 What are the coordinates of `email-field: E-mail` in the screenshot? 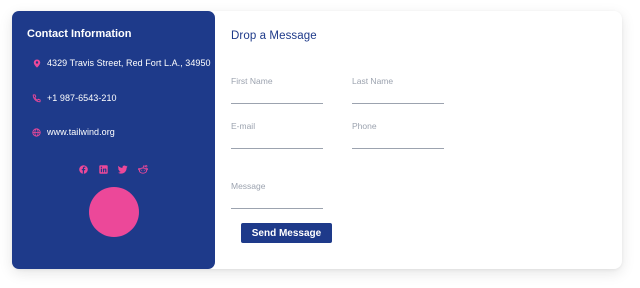 It's located at (277, 135).